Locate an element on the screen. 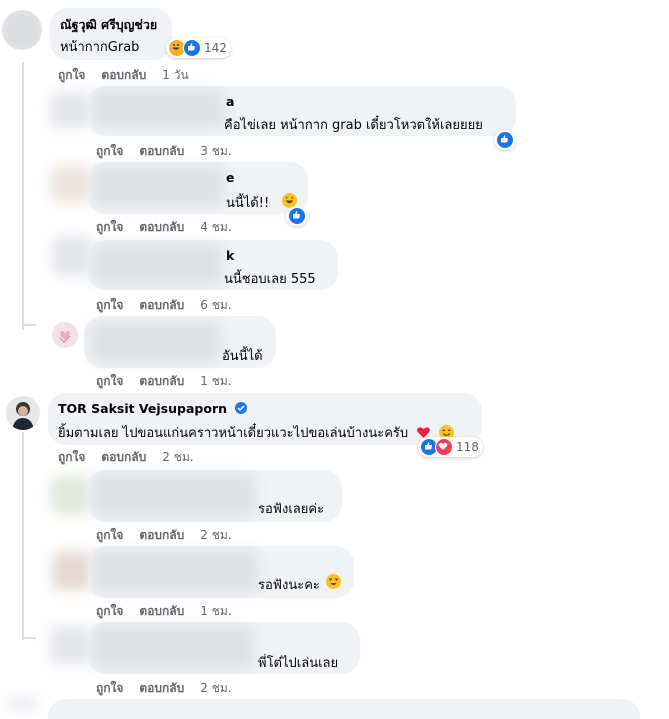  heart-hand-icon is located at coordinates (65, 337).